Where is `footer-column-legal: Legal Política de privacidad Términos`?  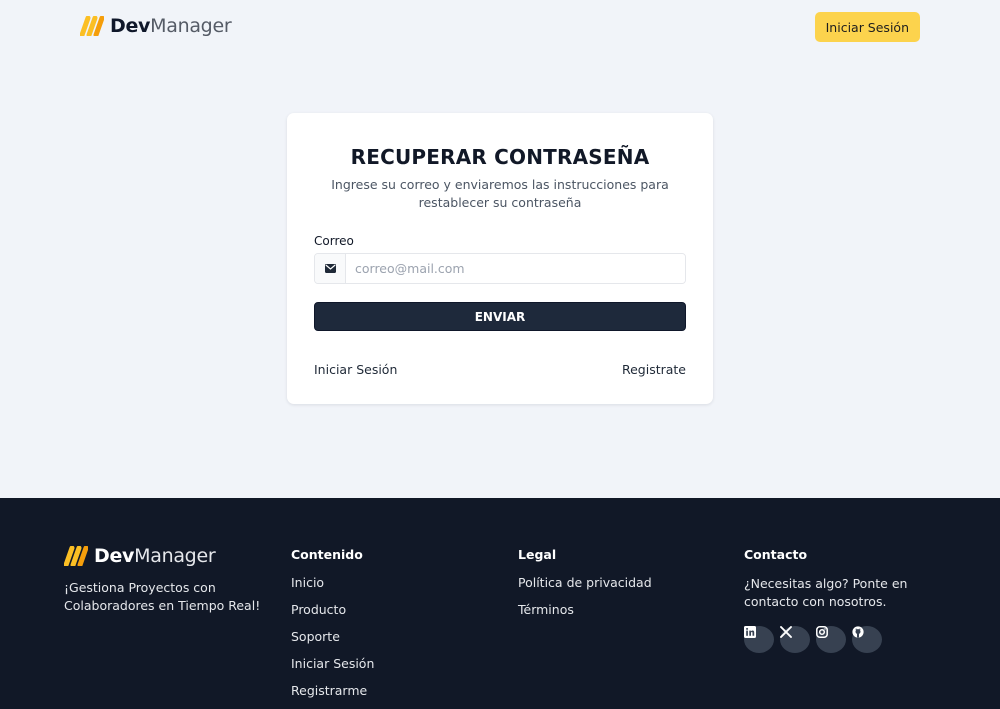
footer-column-legal: Legal Política de privacidad Términos is located at coordinates (585, 588).